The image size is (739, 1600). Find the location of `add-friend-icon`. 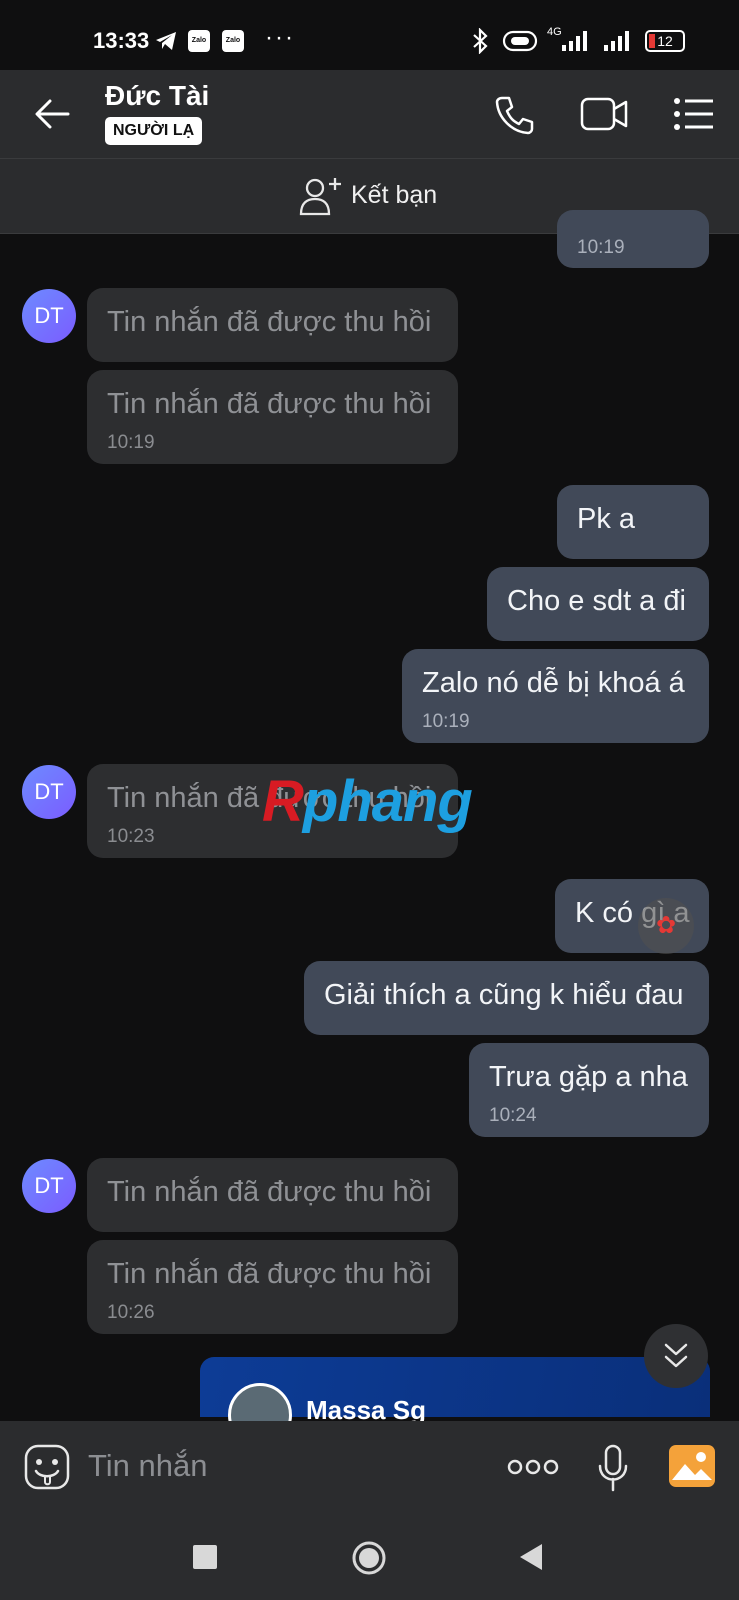

add-friend-icon is located at coordinates (321, 196).